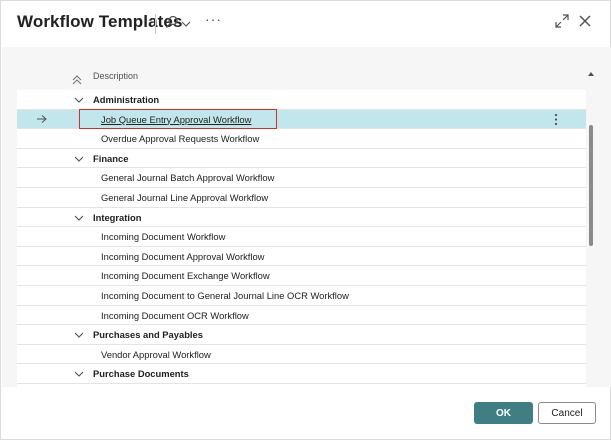 The height and width of the screenshot is (440, 611). I want to click on scroll-up-icon, so click(591, 70).